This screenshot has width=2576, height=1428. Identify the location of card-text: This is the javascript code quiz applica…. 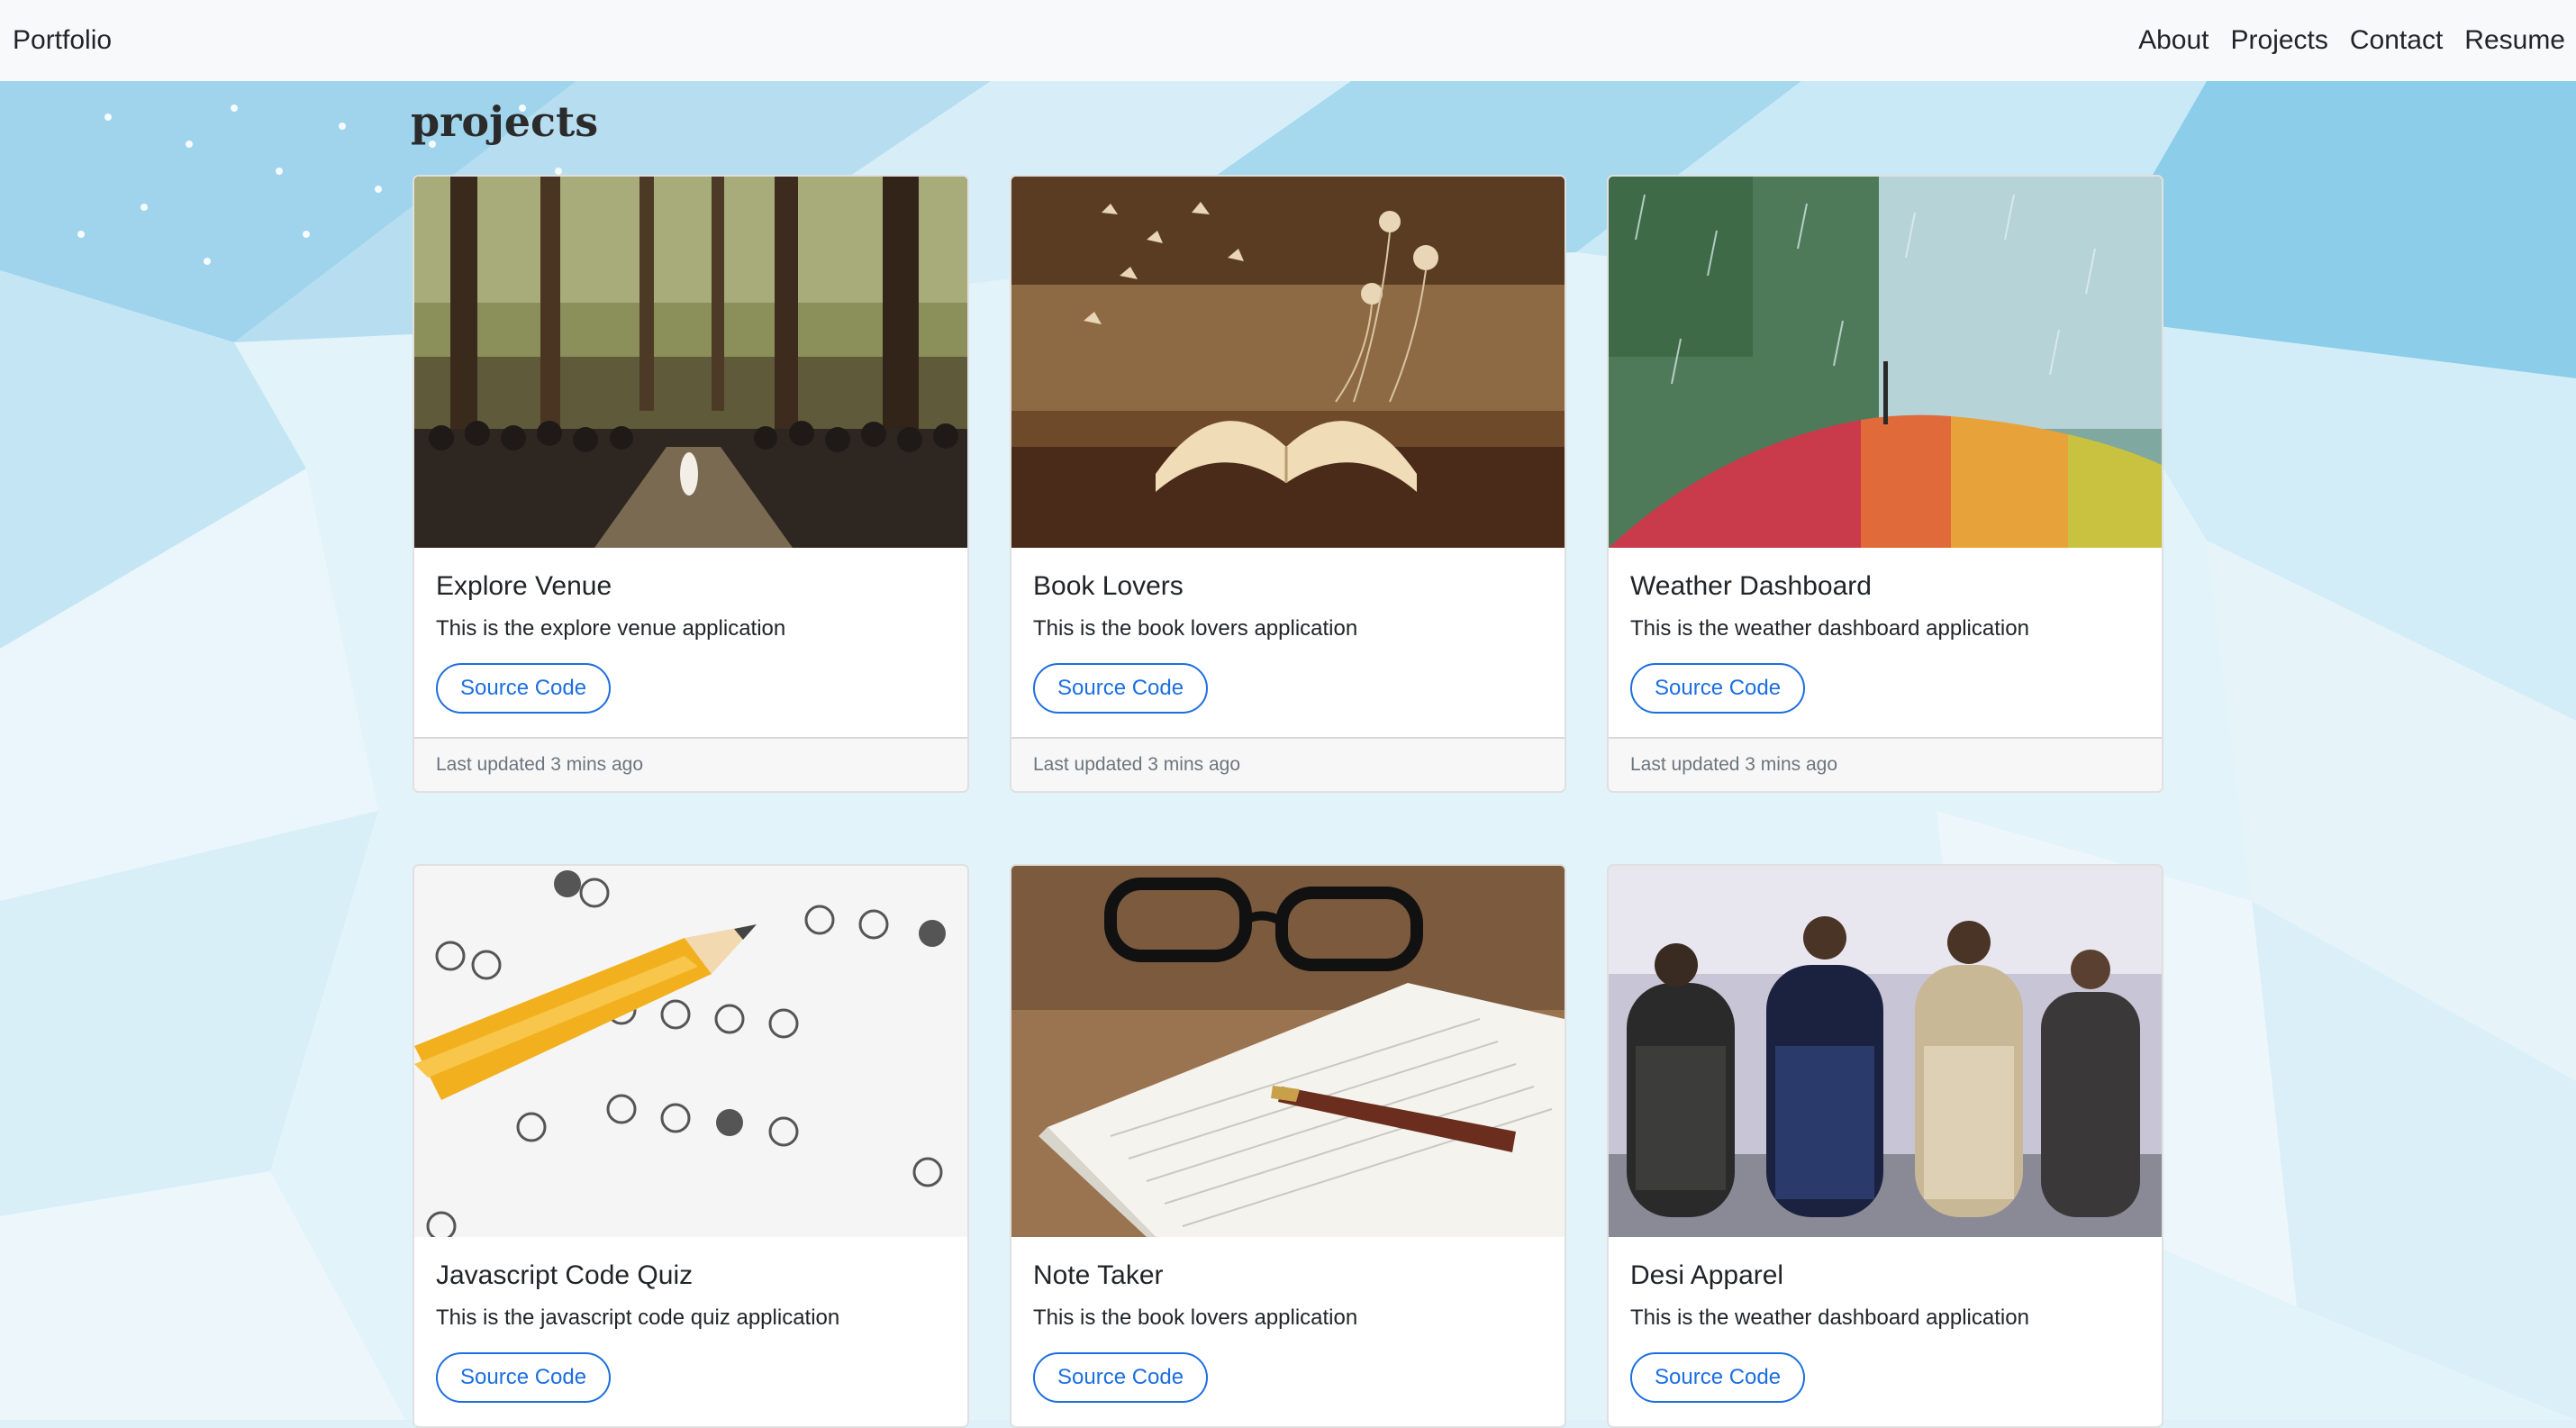
(638, 1317).